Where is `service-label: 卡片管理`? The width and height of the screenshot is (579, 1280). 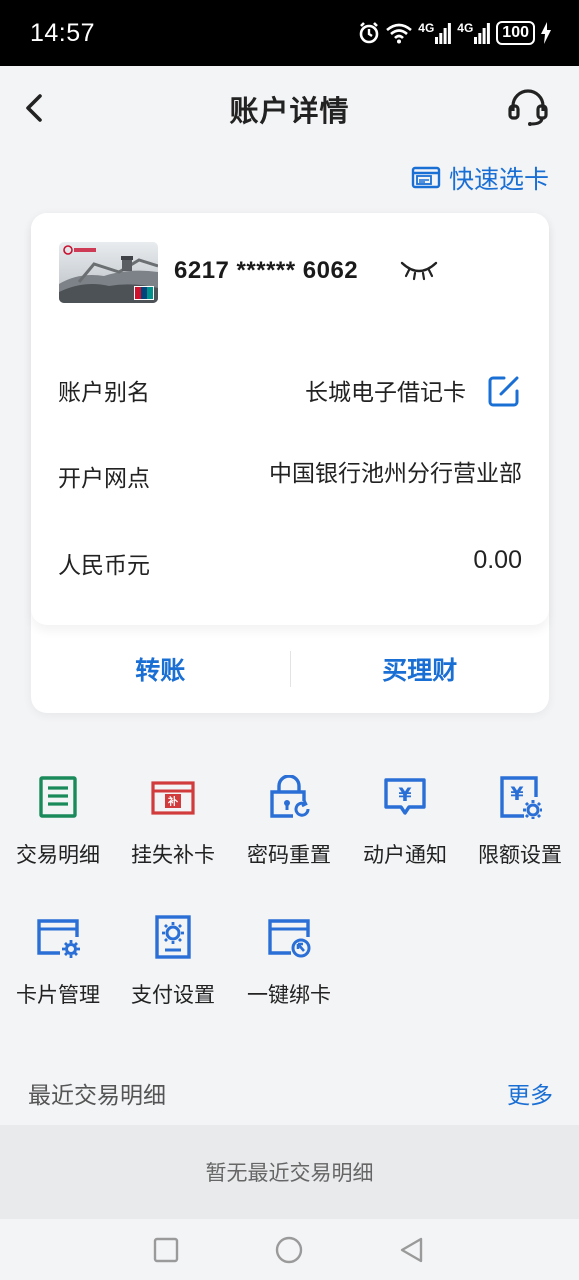 service-label: 卡片管理 is located at coordinates (58, 995).